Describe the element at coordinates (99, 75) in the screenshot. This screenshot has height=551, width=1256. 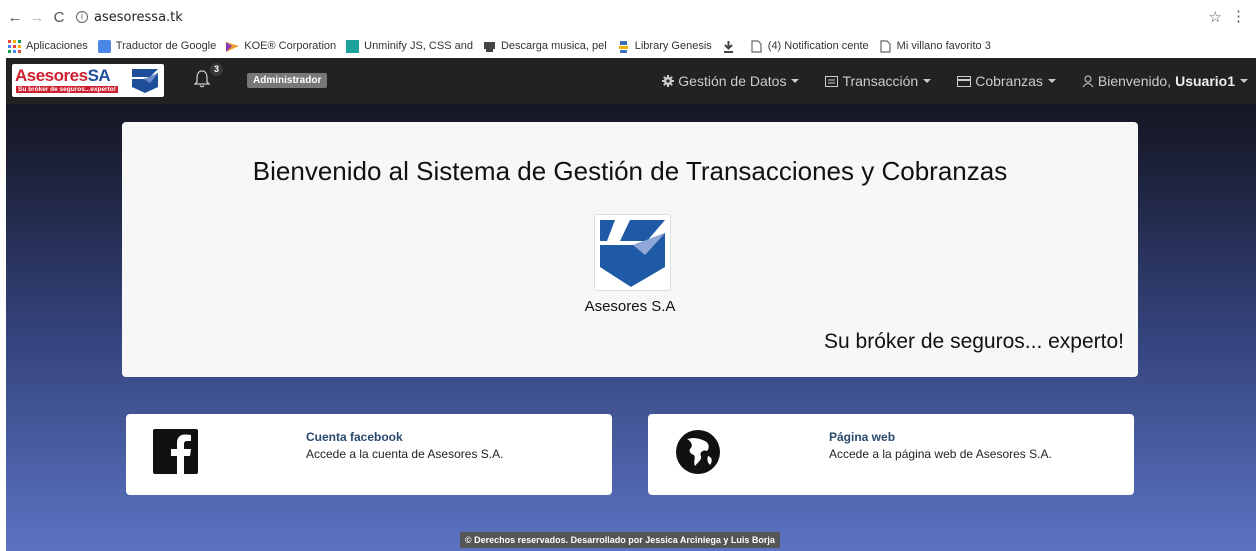
I see `brand-name-blue: SA` at that location.